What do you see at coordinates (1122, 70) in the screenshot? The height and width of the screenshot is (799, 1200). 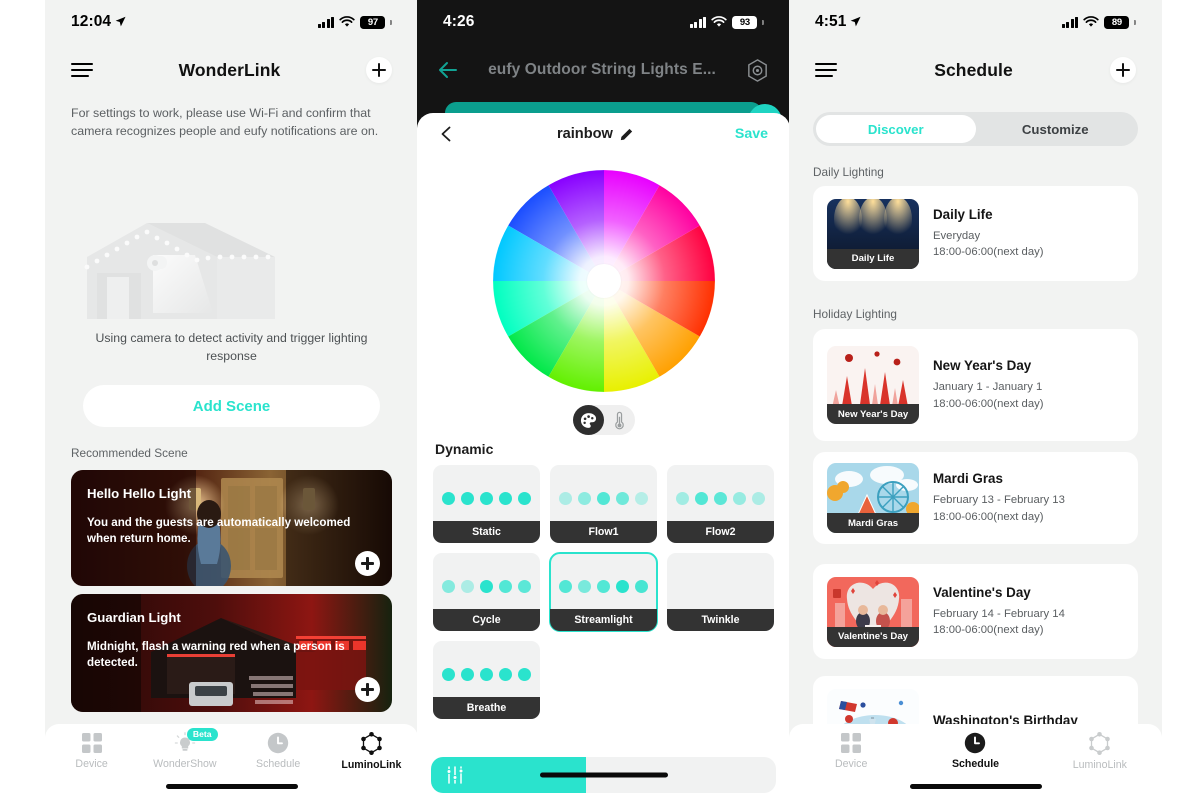 I see `add-schedule-button` at bounding box center [1122, 70].